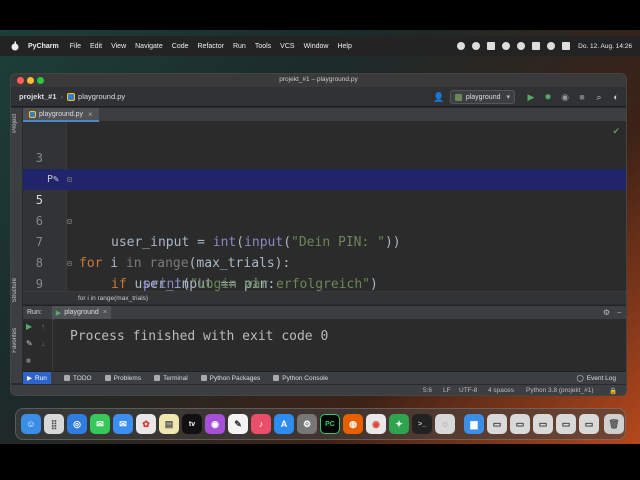 The width and height of the screenshot is (640, 480). Describe the element at coordinates (619, 312) in the screenshot. I see `hide-panel-icon: –` at that location.